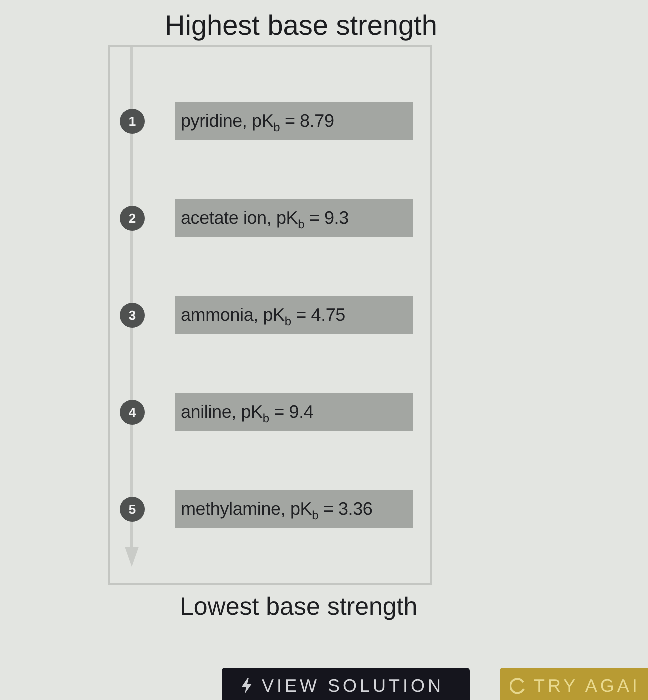 The image size is (648, 700). What do you see at coordinates (247, 686) in the screenshot?
I see `lightning-icon` at bounding box center [247, 686].